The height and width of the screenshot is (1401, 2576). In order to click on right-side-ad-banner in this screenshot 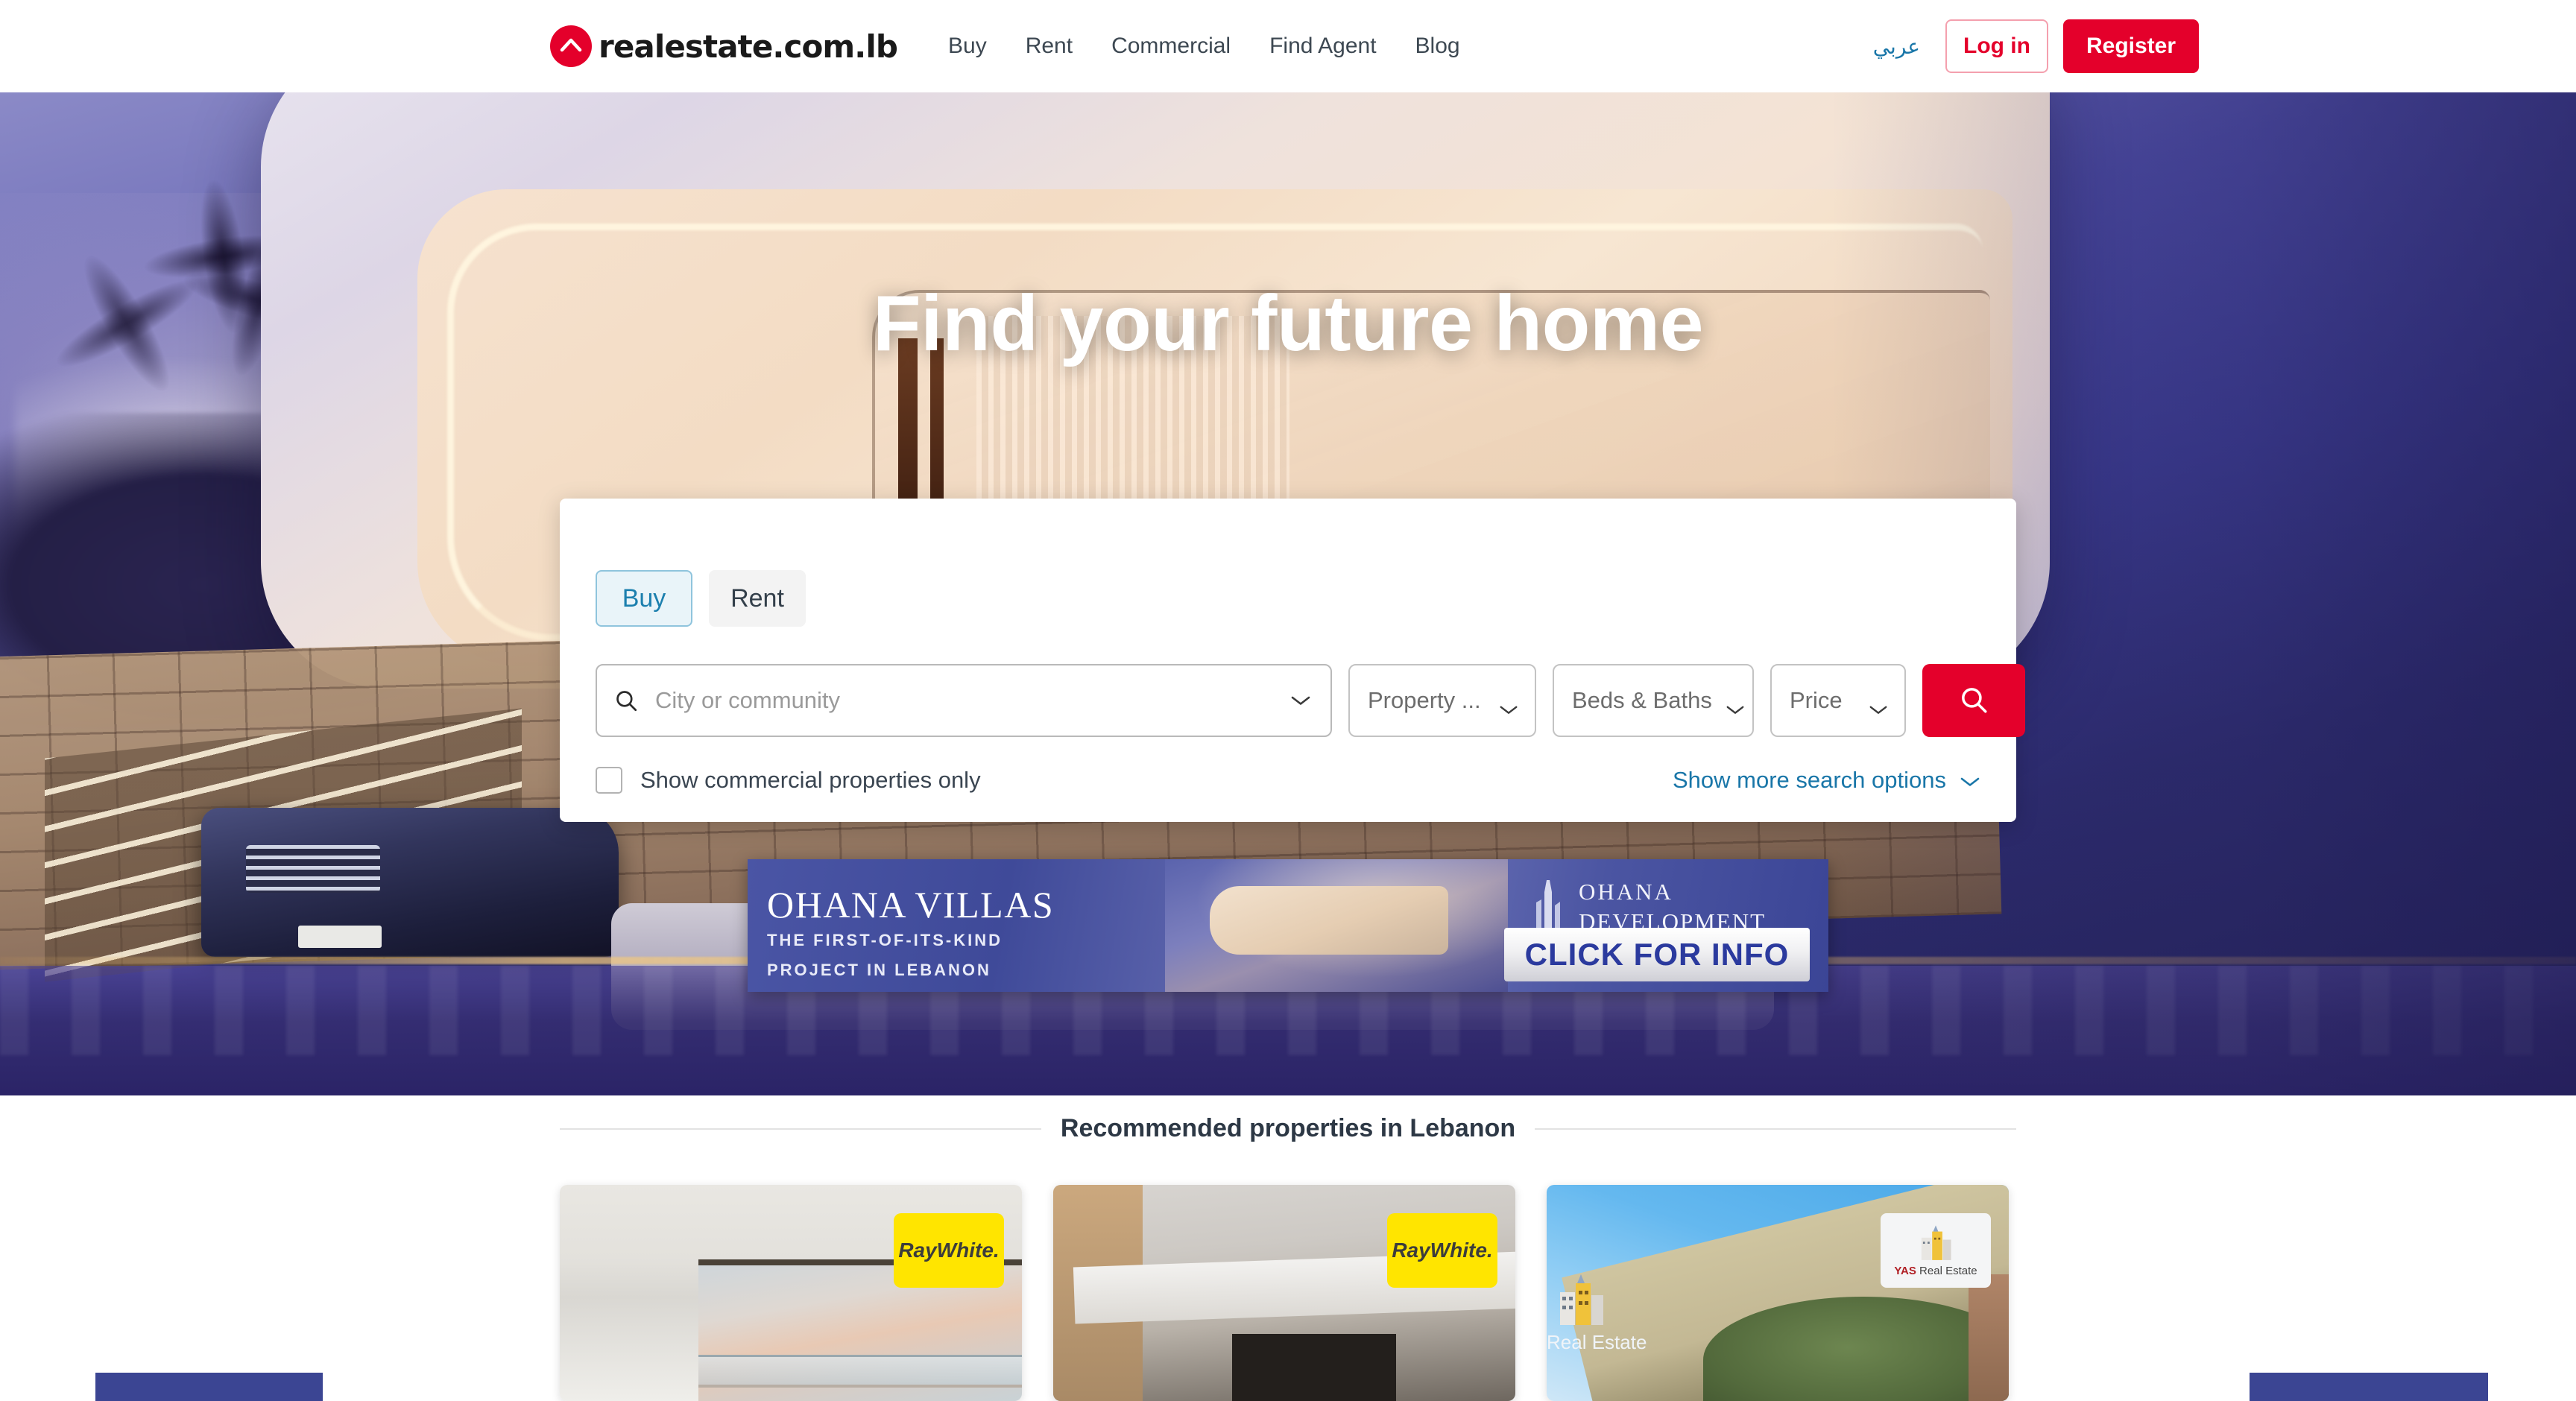, I will do `click(2369, 1387)`.